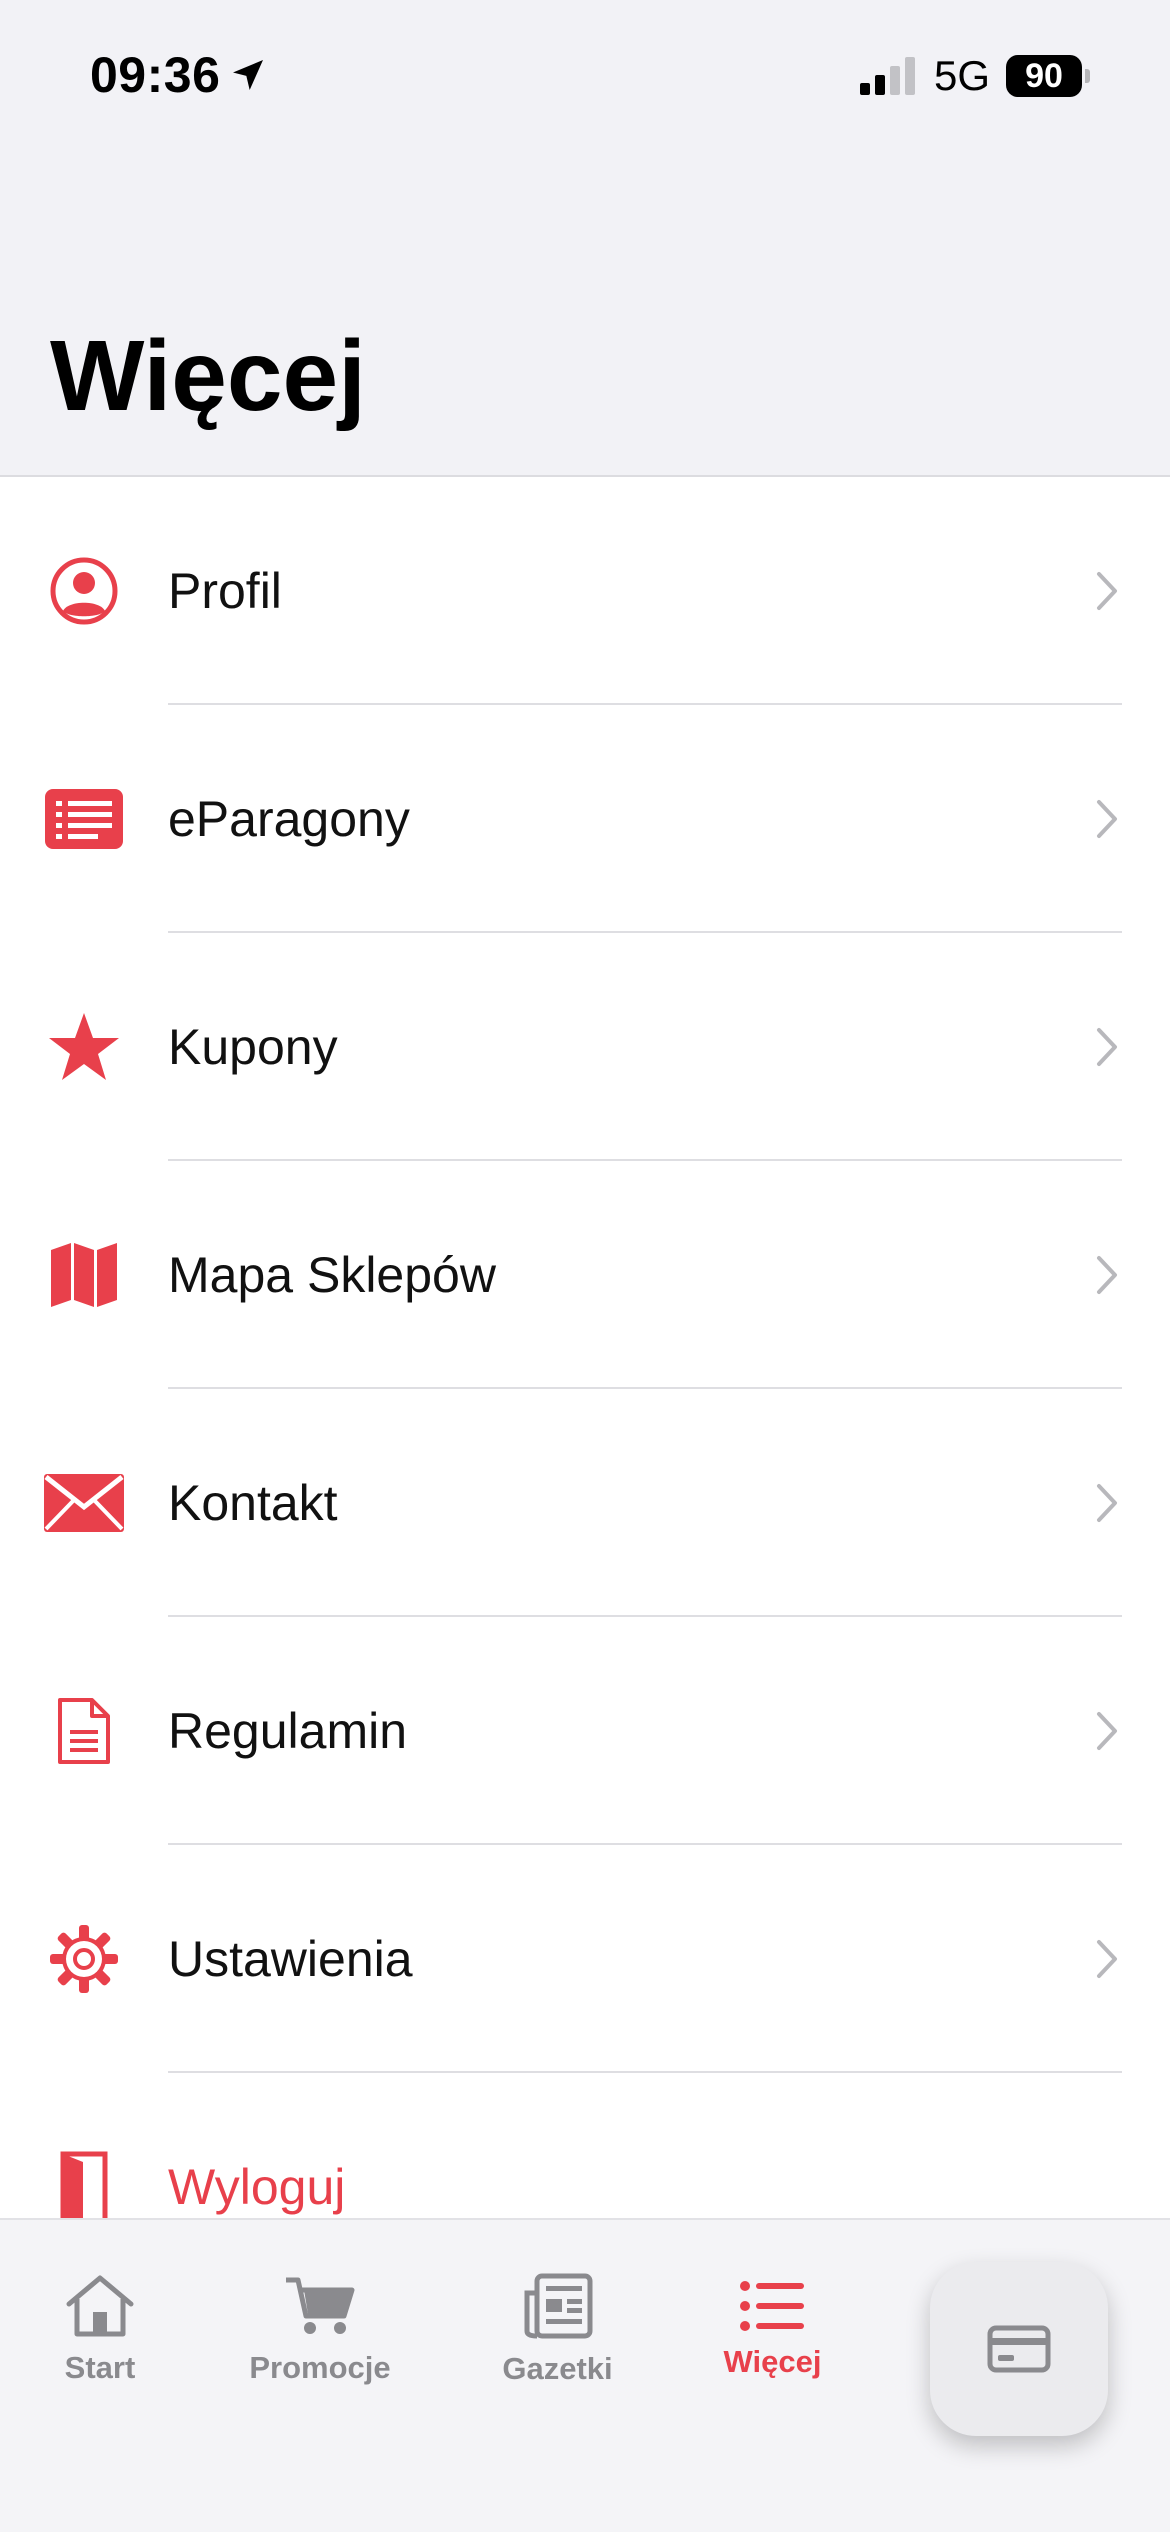  I want to click on signal-icon, so click(887, 76).